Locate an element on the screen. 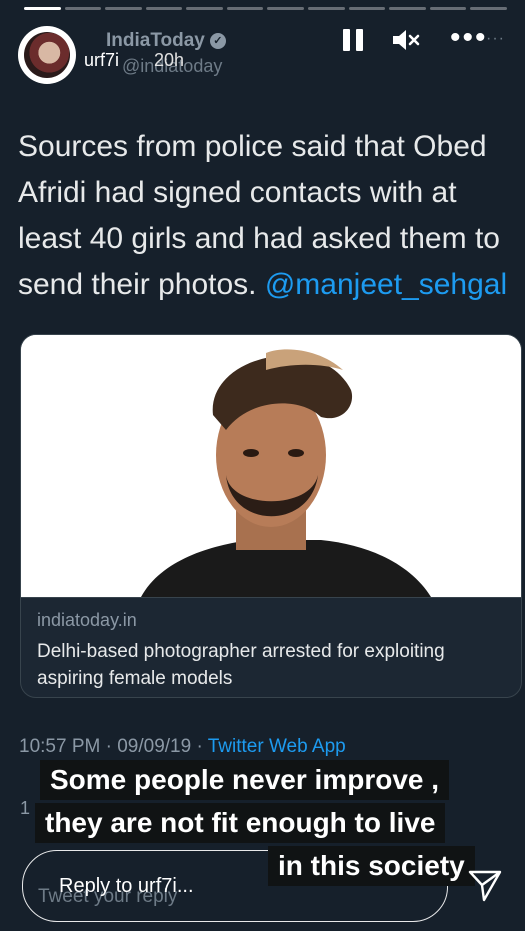  card-domain: indiatoday.in is located at coordinates (87, 620).